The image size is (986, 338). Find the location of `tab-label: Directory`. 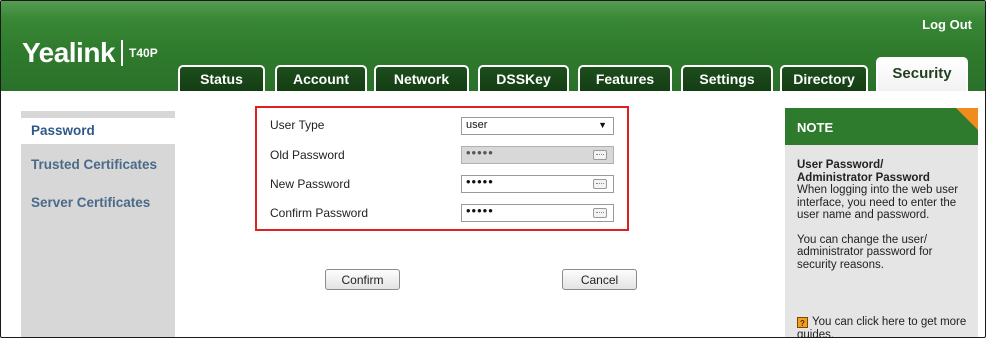

tab-label: Directory is located at coordinates (824, 79).